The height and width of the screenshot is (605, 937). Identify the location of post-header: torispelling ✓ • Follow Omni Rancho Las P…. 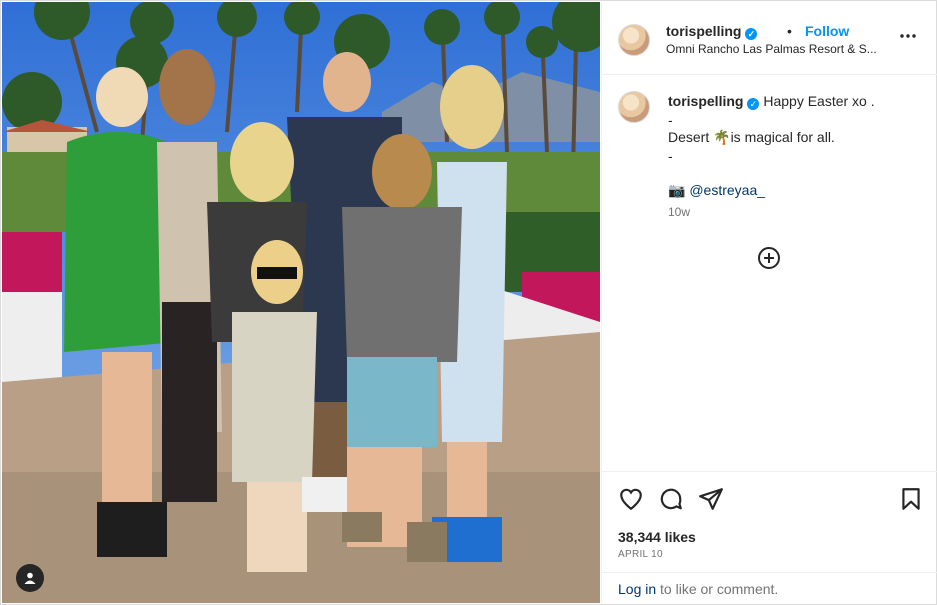
(769, 38).